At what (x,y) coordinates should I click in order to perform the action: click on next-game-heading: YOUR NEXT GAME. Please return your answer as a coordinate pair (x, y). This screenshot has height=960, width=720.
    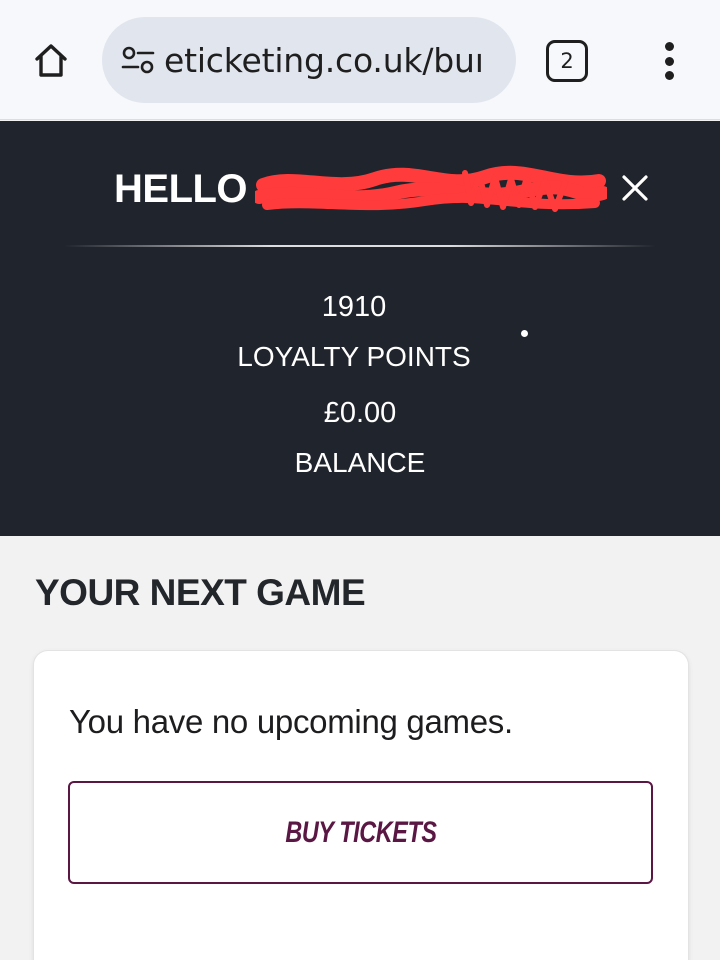
    Looking at the image, I should click on (200, 592).